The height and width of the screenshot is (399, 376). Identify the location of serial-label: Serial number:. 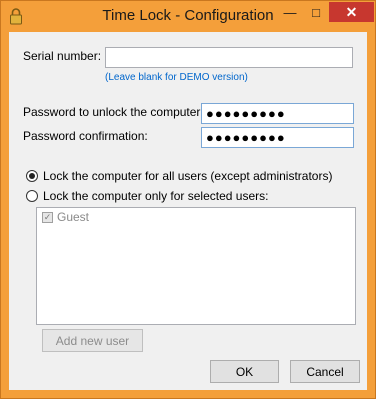
(62, 56).